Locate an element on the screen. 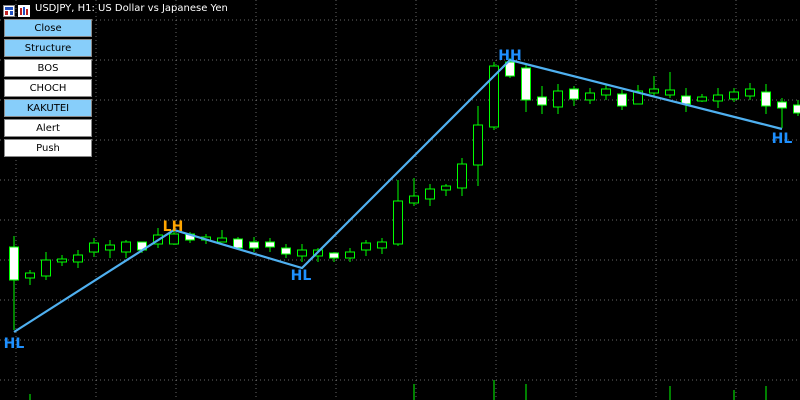  push-button-label: Push is located at coordinates (48, 148).